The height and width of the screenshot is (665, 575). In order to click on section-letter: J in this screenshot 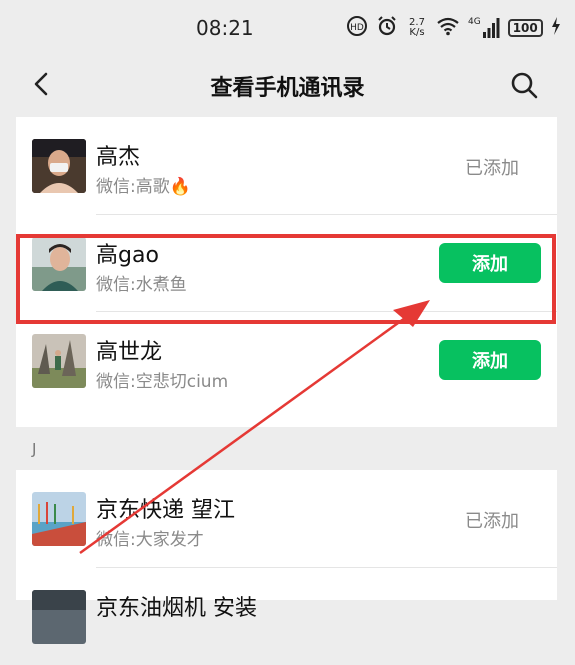, I will do `click(34, 449)`.